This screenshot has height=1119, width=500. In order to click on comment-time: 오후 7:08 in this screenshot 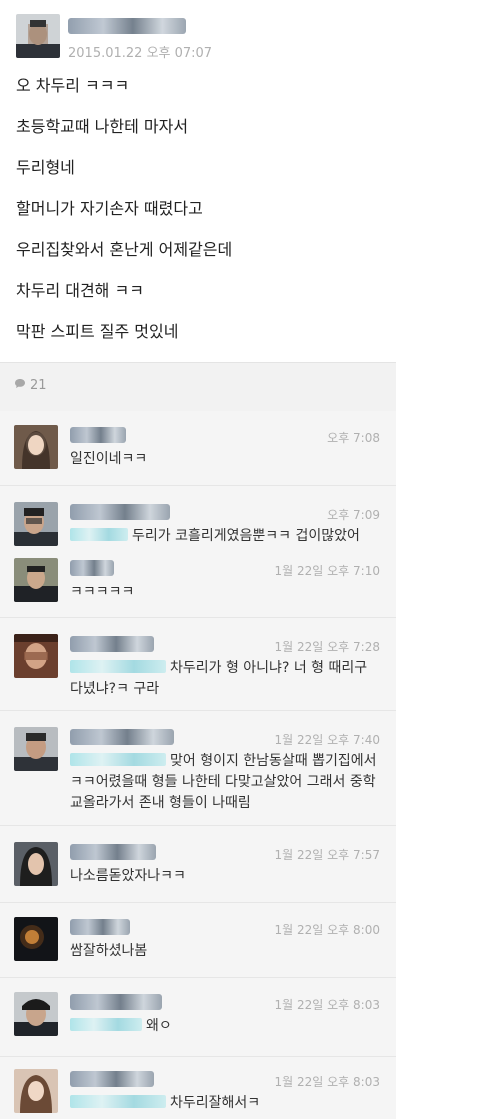, I will do `click(353, 438)`.